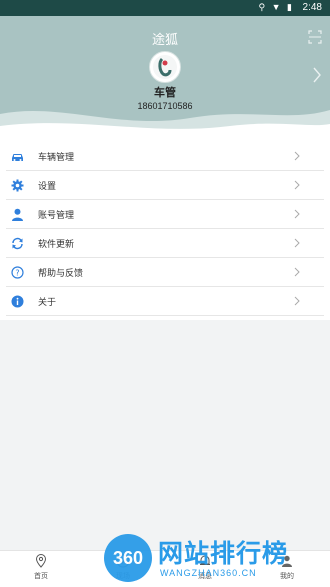 Image resolution: width=330 pixels, height=587 pixels. I want to click on menu-item-vehicle-management: 车辆管理, so click(165, 156).